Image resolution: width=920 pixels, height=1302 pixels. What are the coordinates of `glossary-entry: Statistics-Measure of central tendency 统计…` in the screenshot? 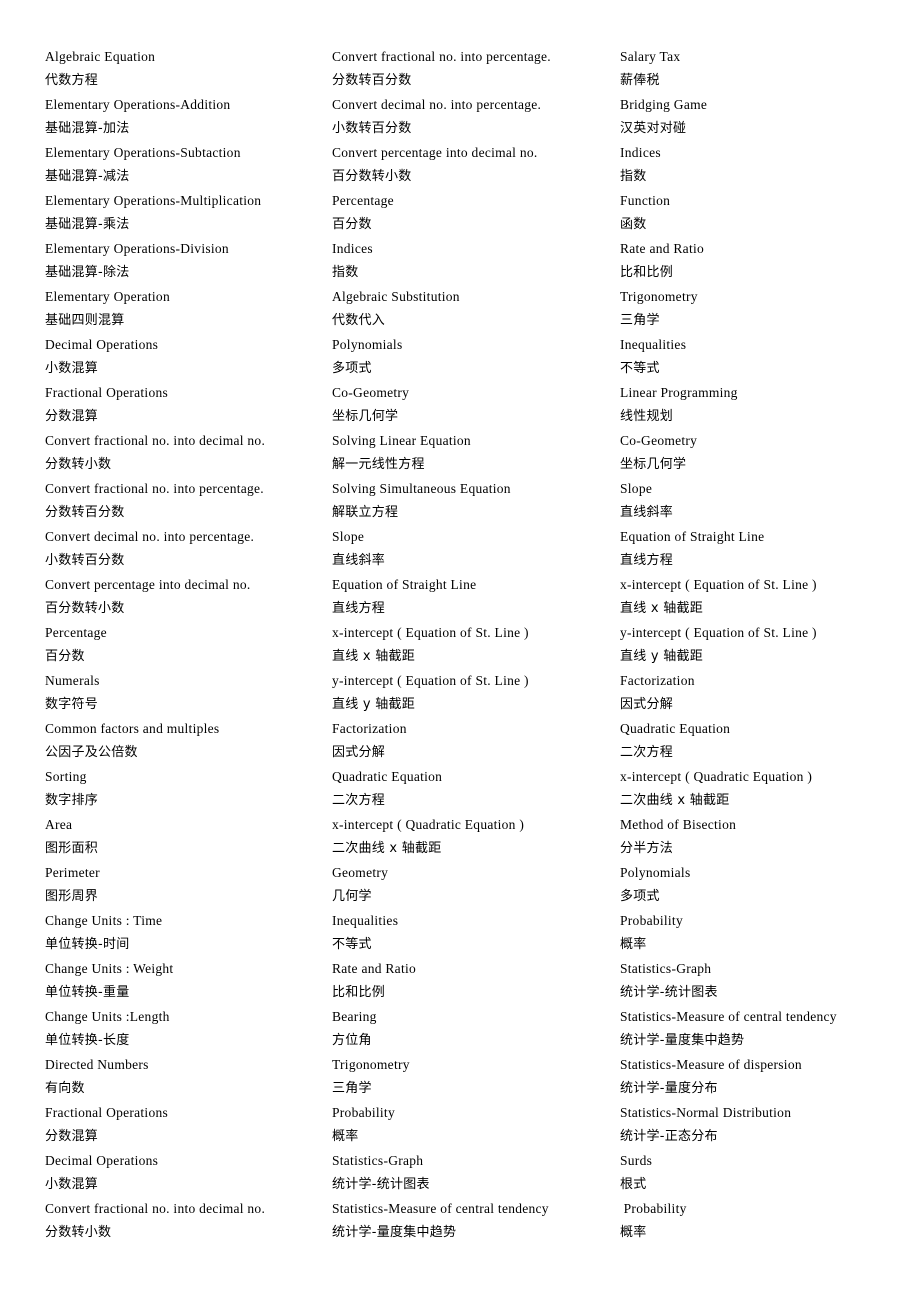 It's located at (762, 1029).